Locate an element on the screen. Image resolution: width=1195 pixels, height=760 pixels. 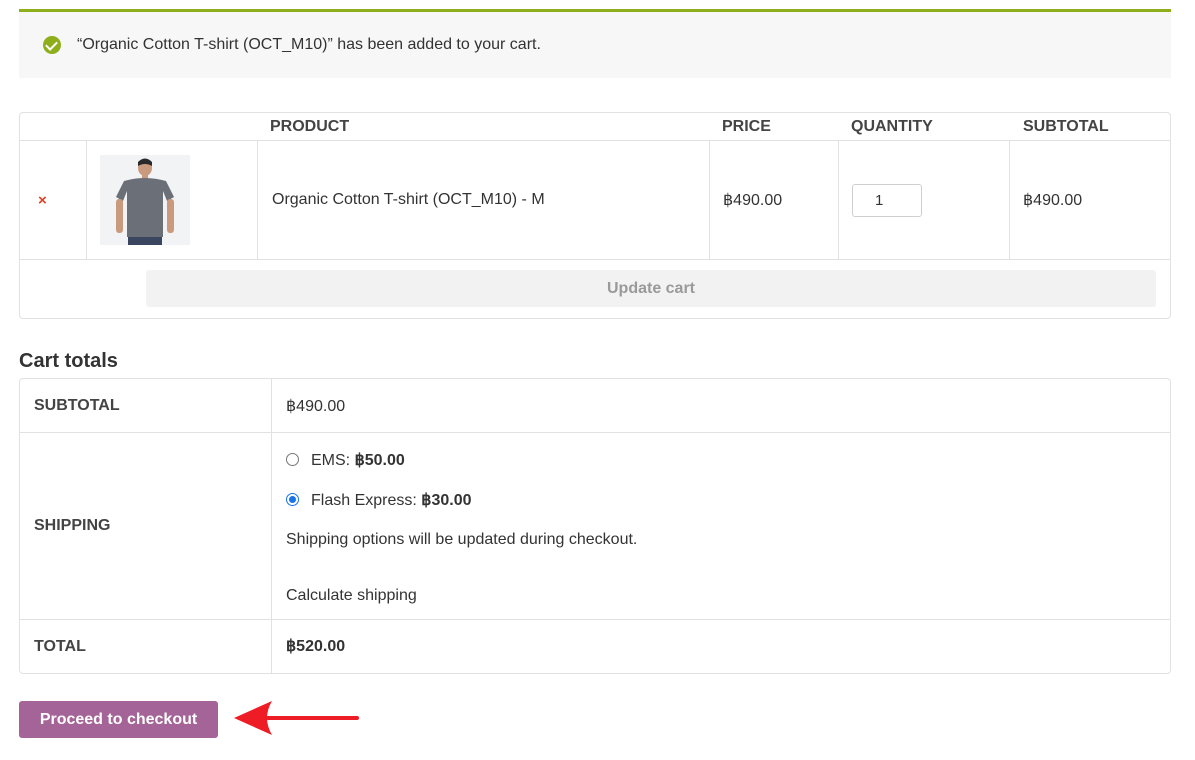
shipping-option-ems: EMS: ฿50.00 is located at coordinates (345, 460).